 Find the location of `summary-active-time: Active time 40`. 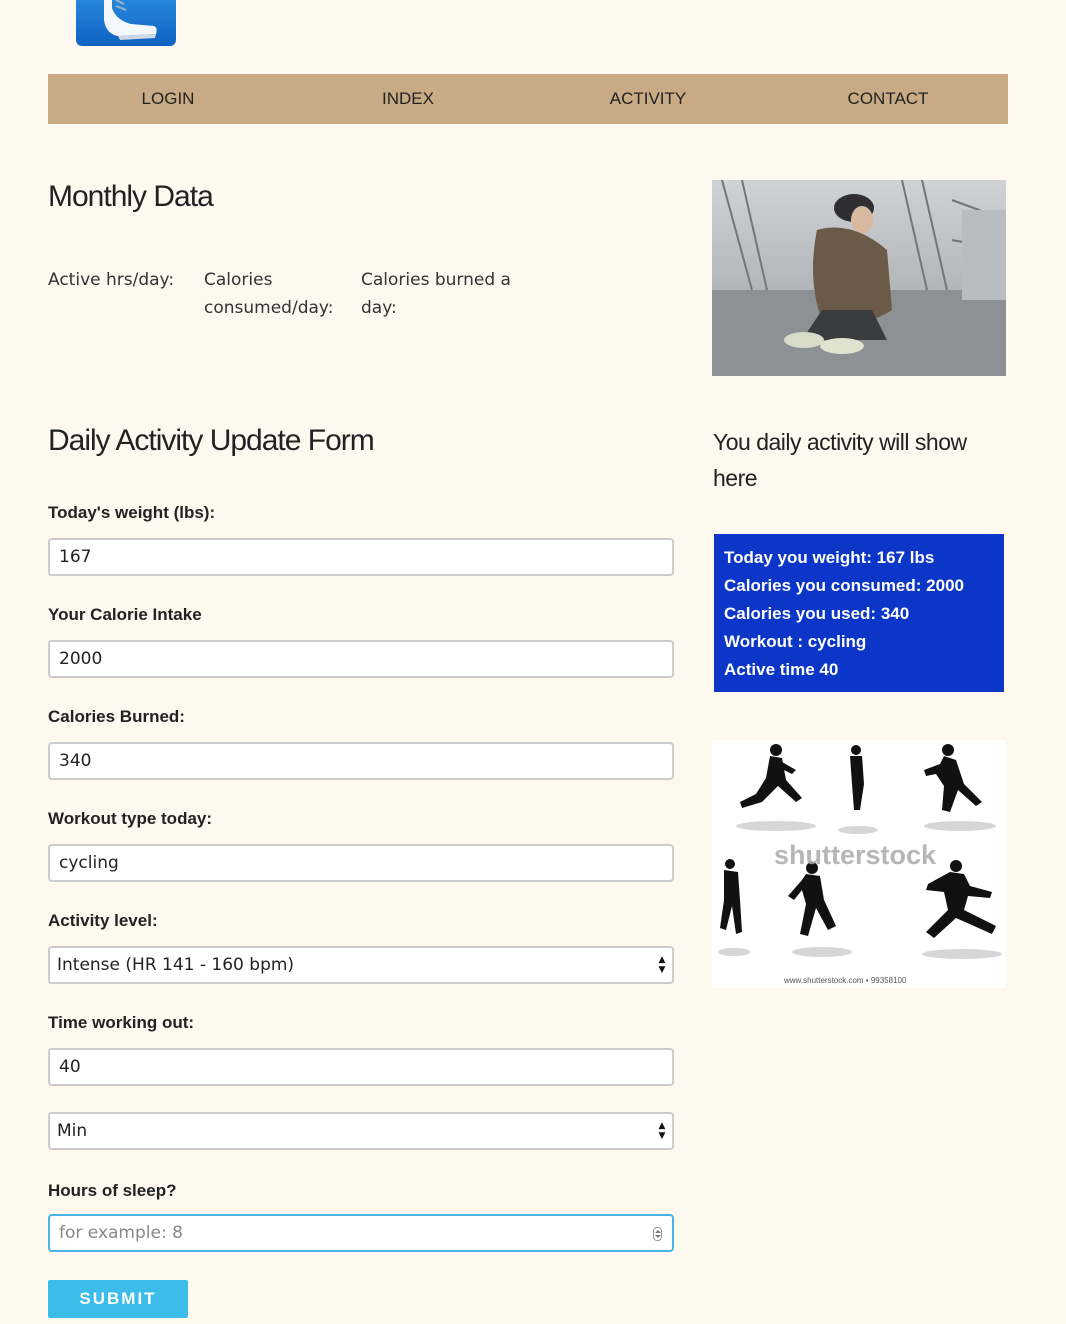

summary-active-time: Active time 40 is located at coordinates (781, 669).